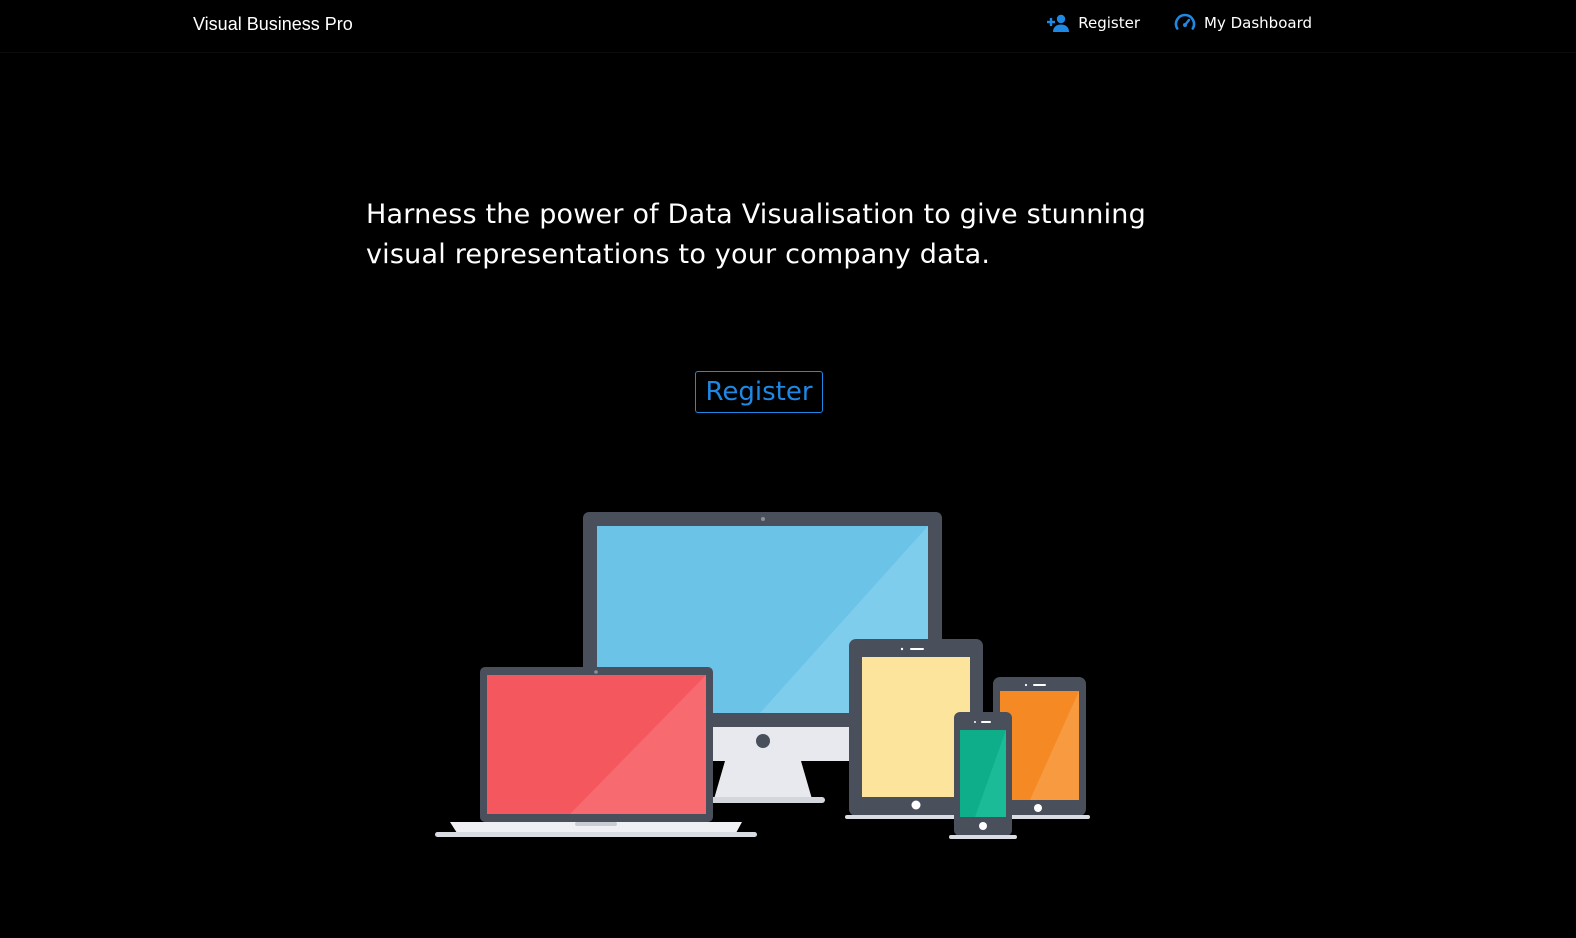  I want to click on nav-links: Register My Dashboard, so click(1179, 23).